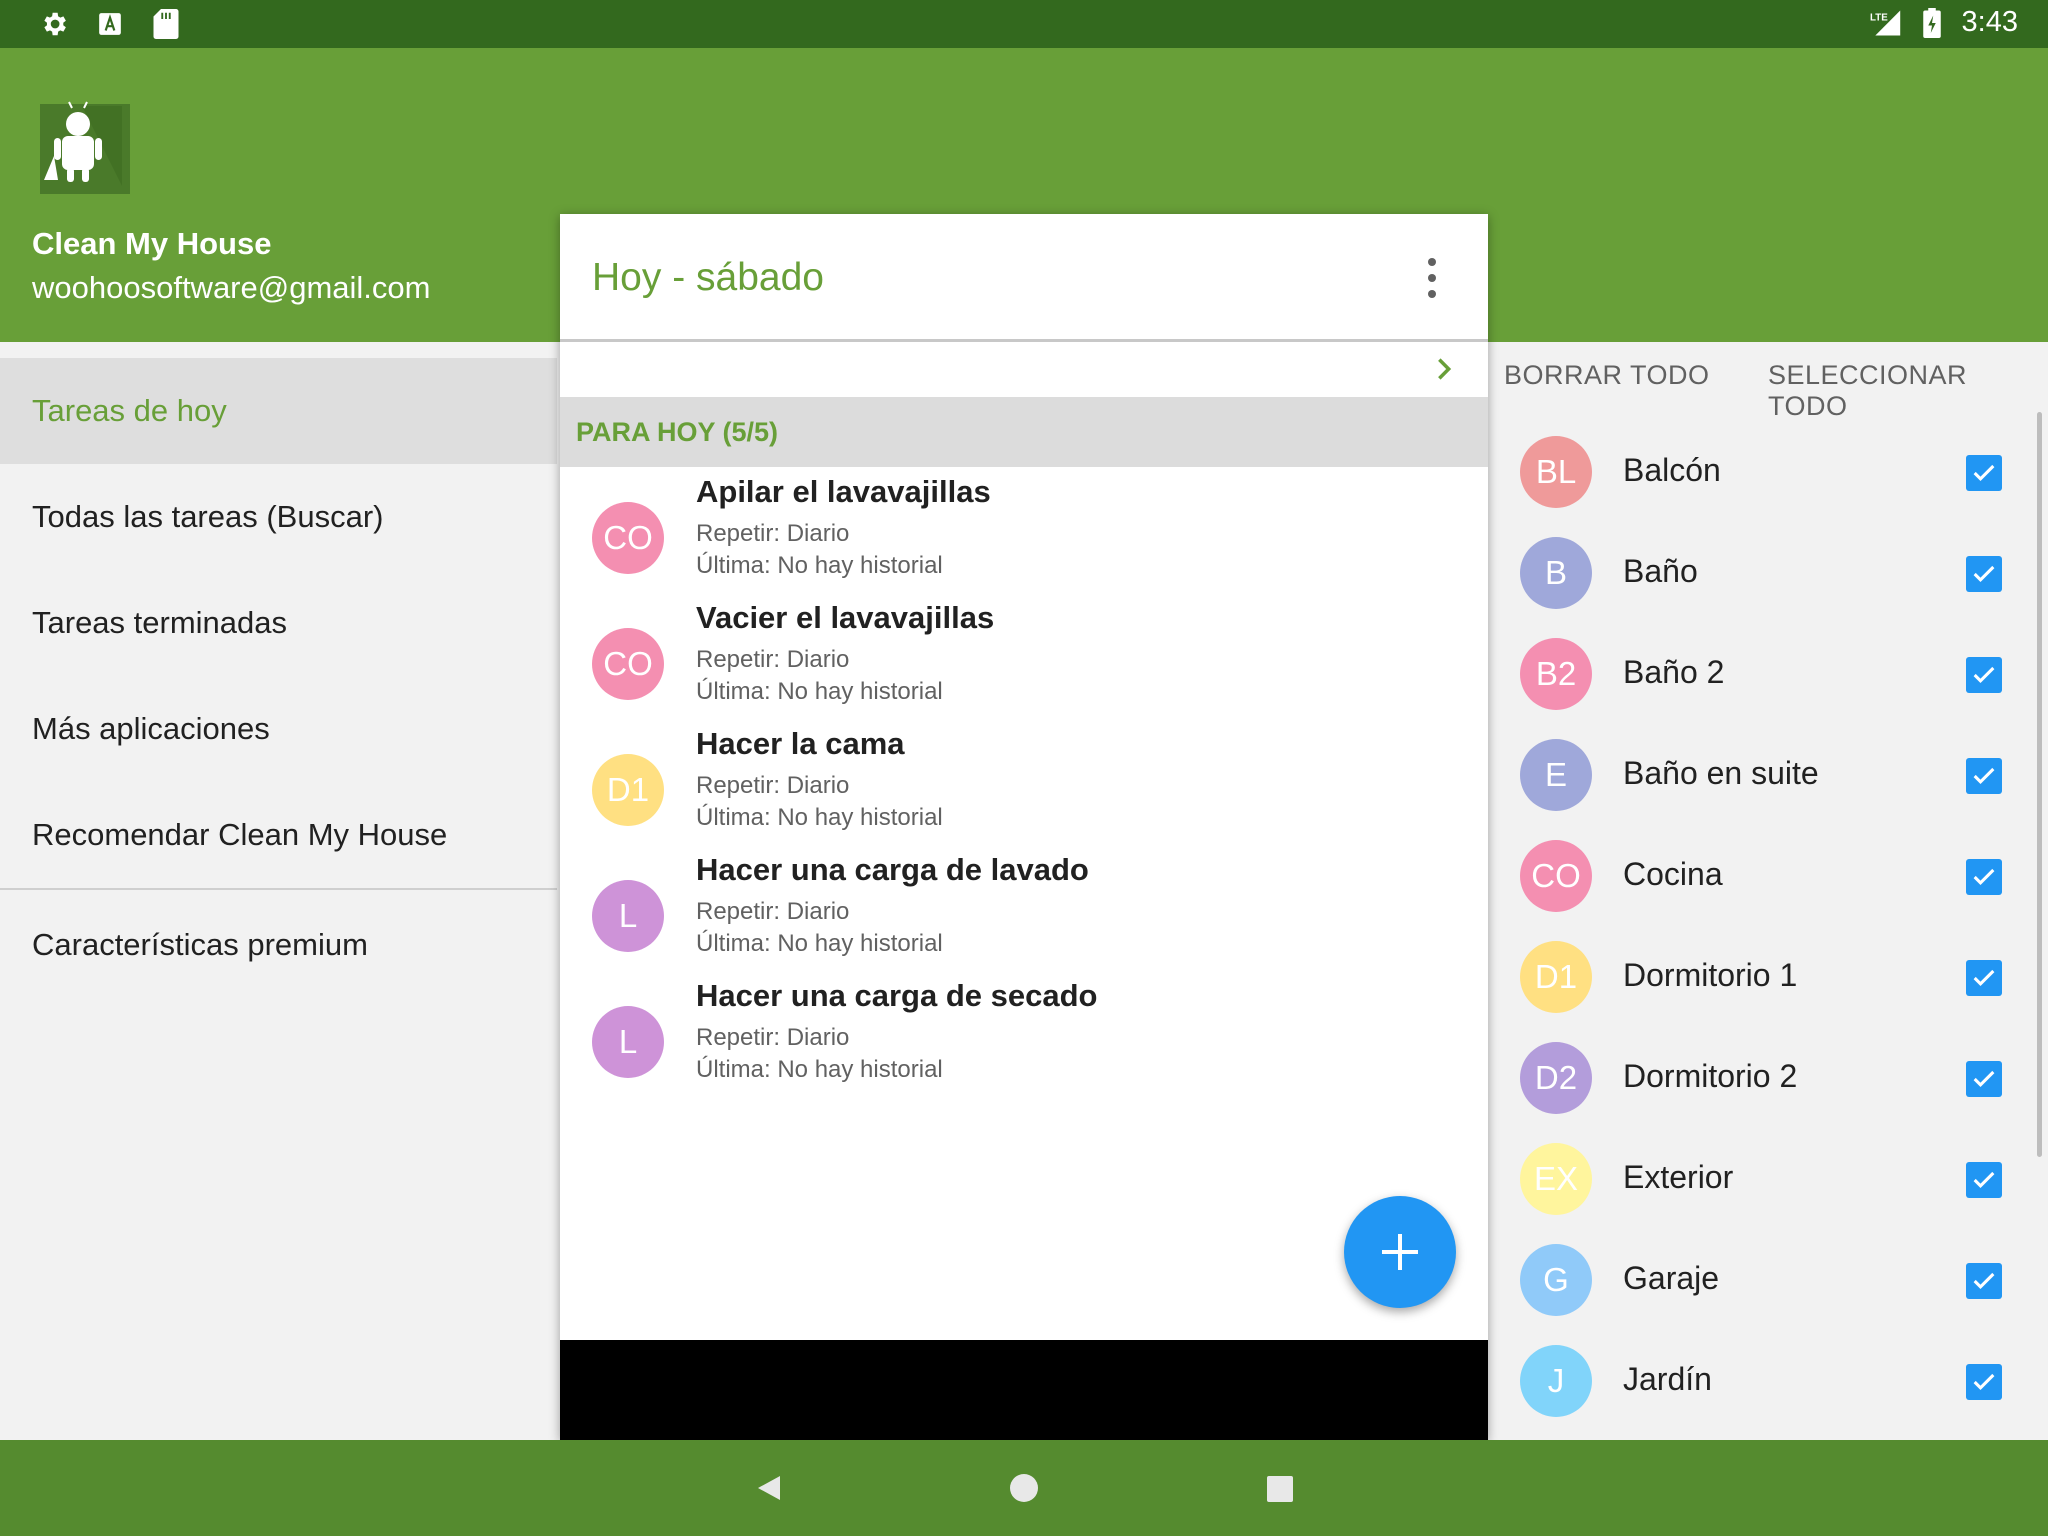 Image resolution: width=2048 pixels, height=1536 pixels. I want to click on date-nav-row, so click(1024, 371).